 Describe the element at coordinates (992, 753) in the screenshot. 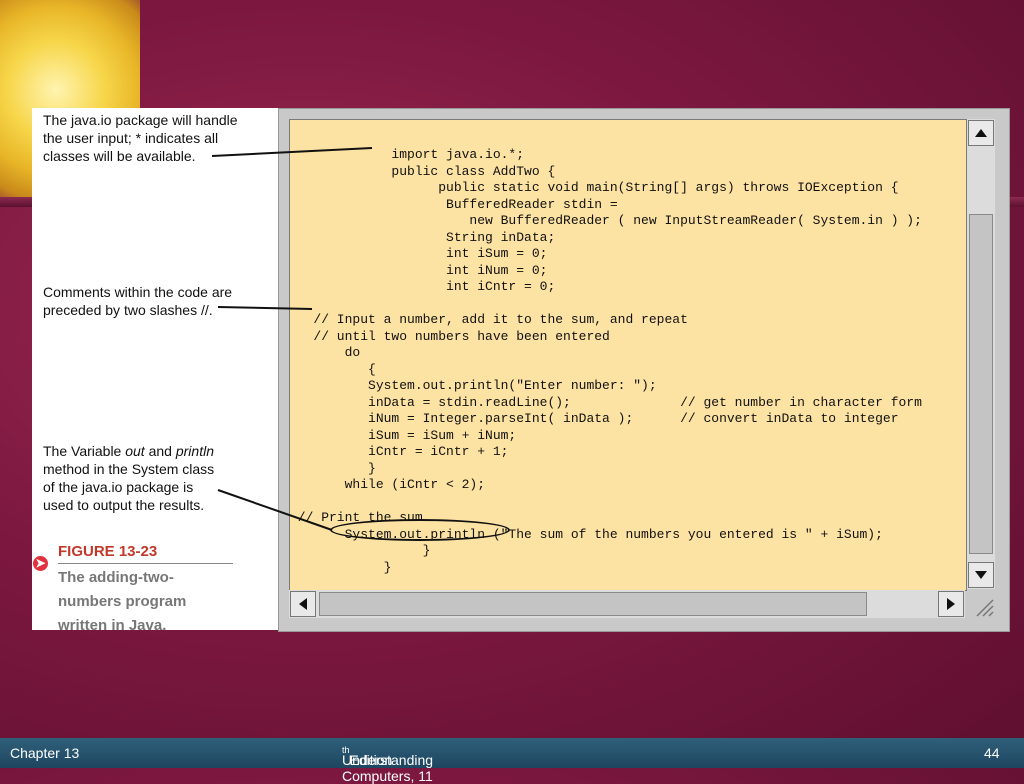

I see `footer-page-number: 44` at that location.